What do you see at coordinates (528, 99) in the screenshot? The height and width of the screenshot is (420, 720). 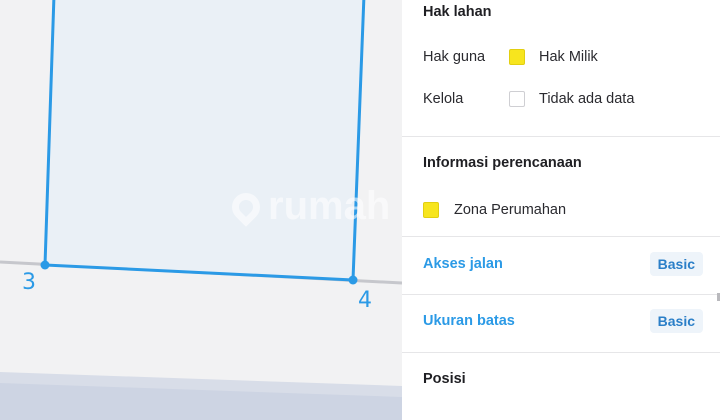 I see `row-management: Kelola Tidak ada data` at bounding box center [528, 99].